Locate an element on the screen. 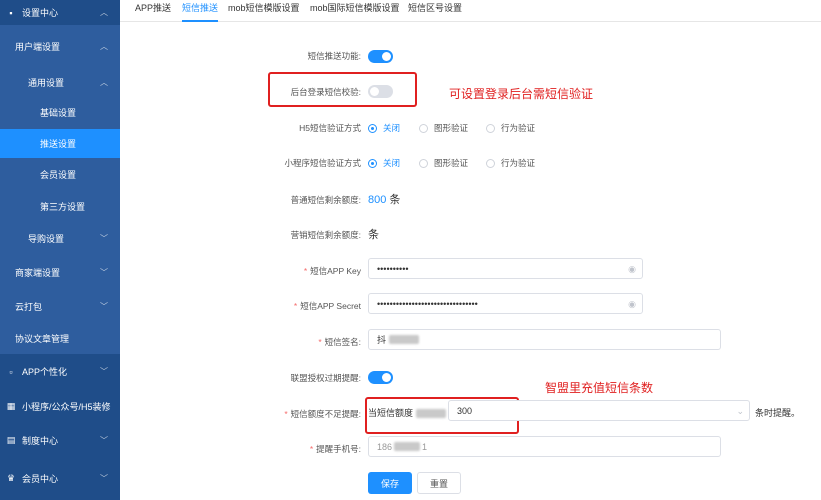 The width and height of the screenshot is (821, 500). phone-label: * 提醒手机号: is located at coordinates (335, 449).